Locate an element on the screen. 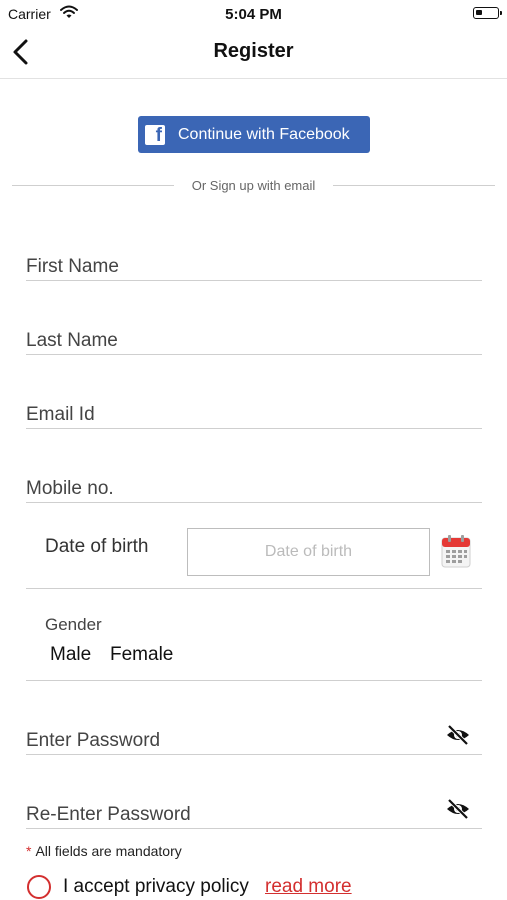 The image size is (507, 900). calendar-icon is located at coordinates (456, 551).